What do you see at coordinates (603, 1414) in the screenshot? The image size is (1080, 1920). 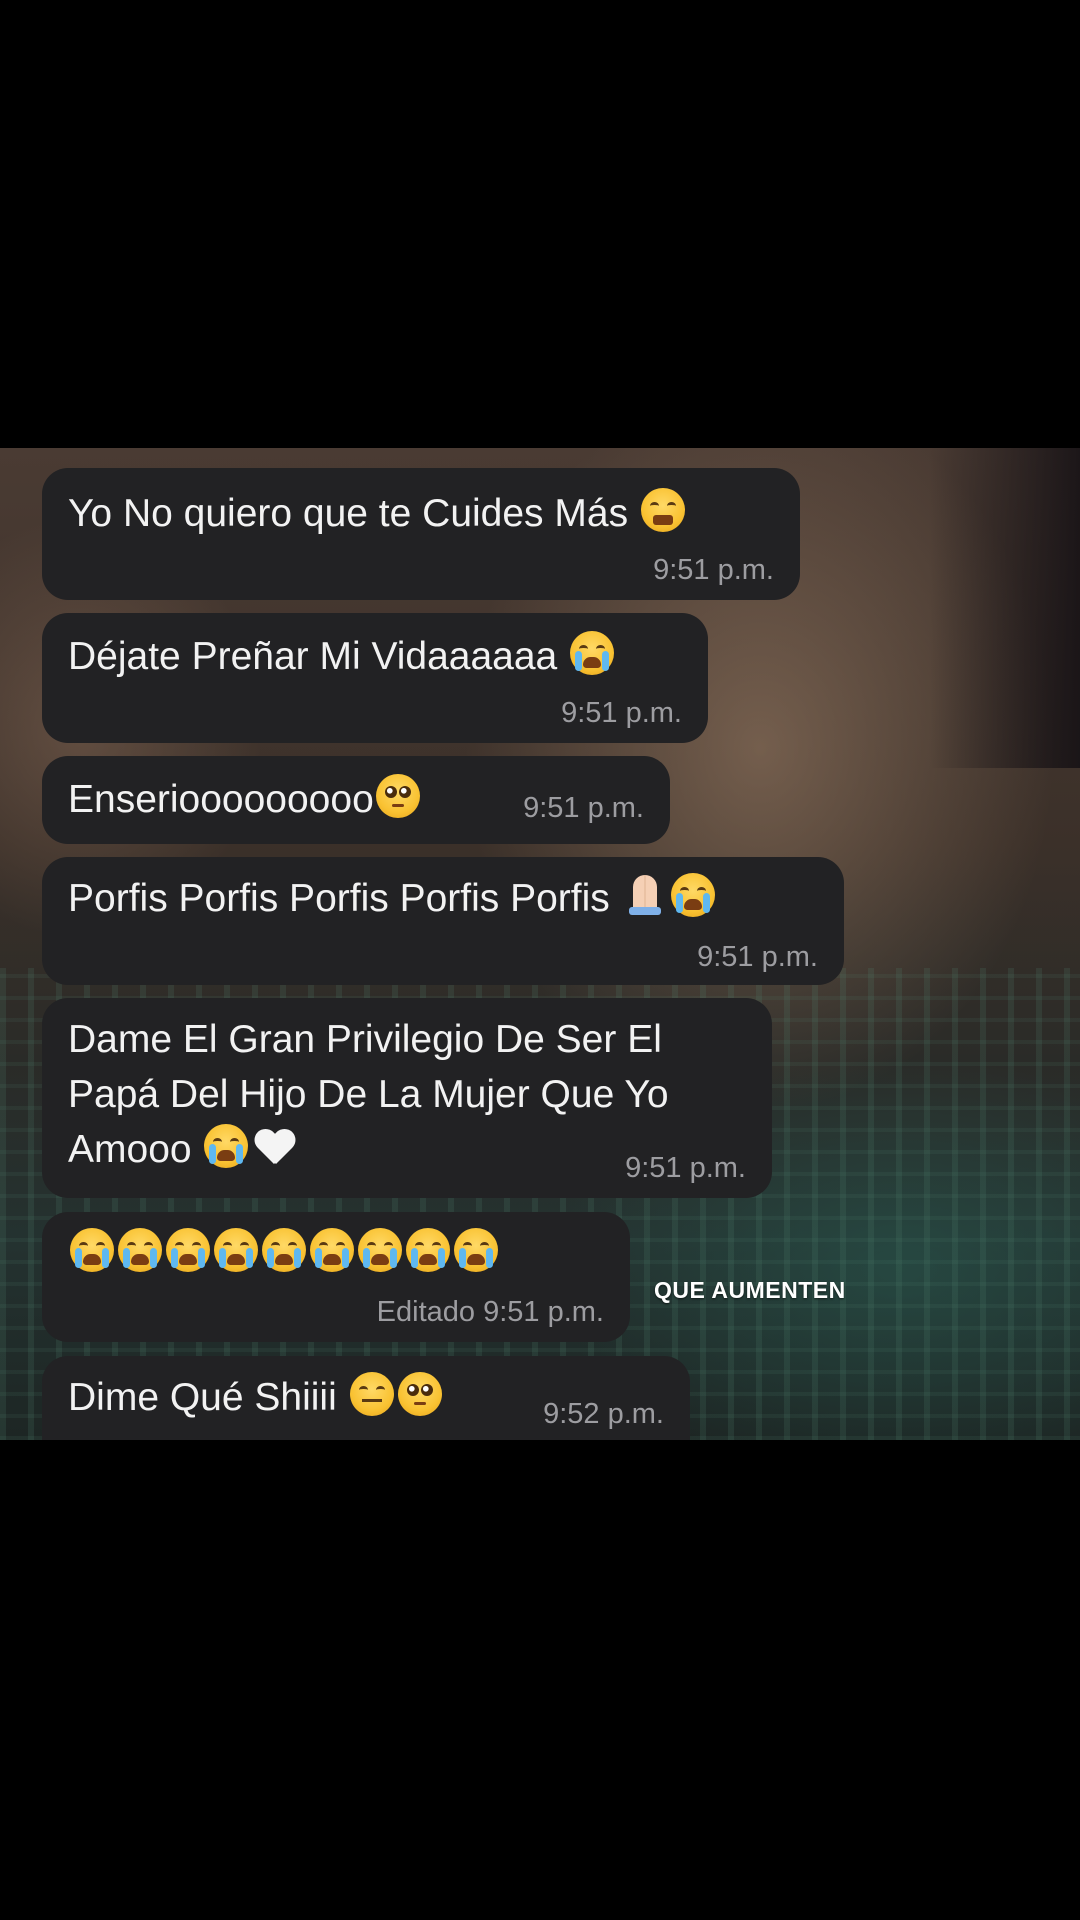 I see `message-time: 9:52 p.m.` at bounding box center [603, 1414].